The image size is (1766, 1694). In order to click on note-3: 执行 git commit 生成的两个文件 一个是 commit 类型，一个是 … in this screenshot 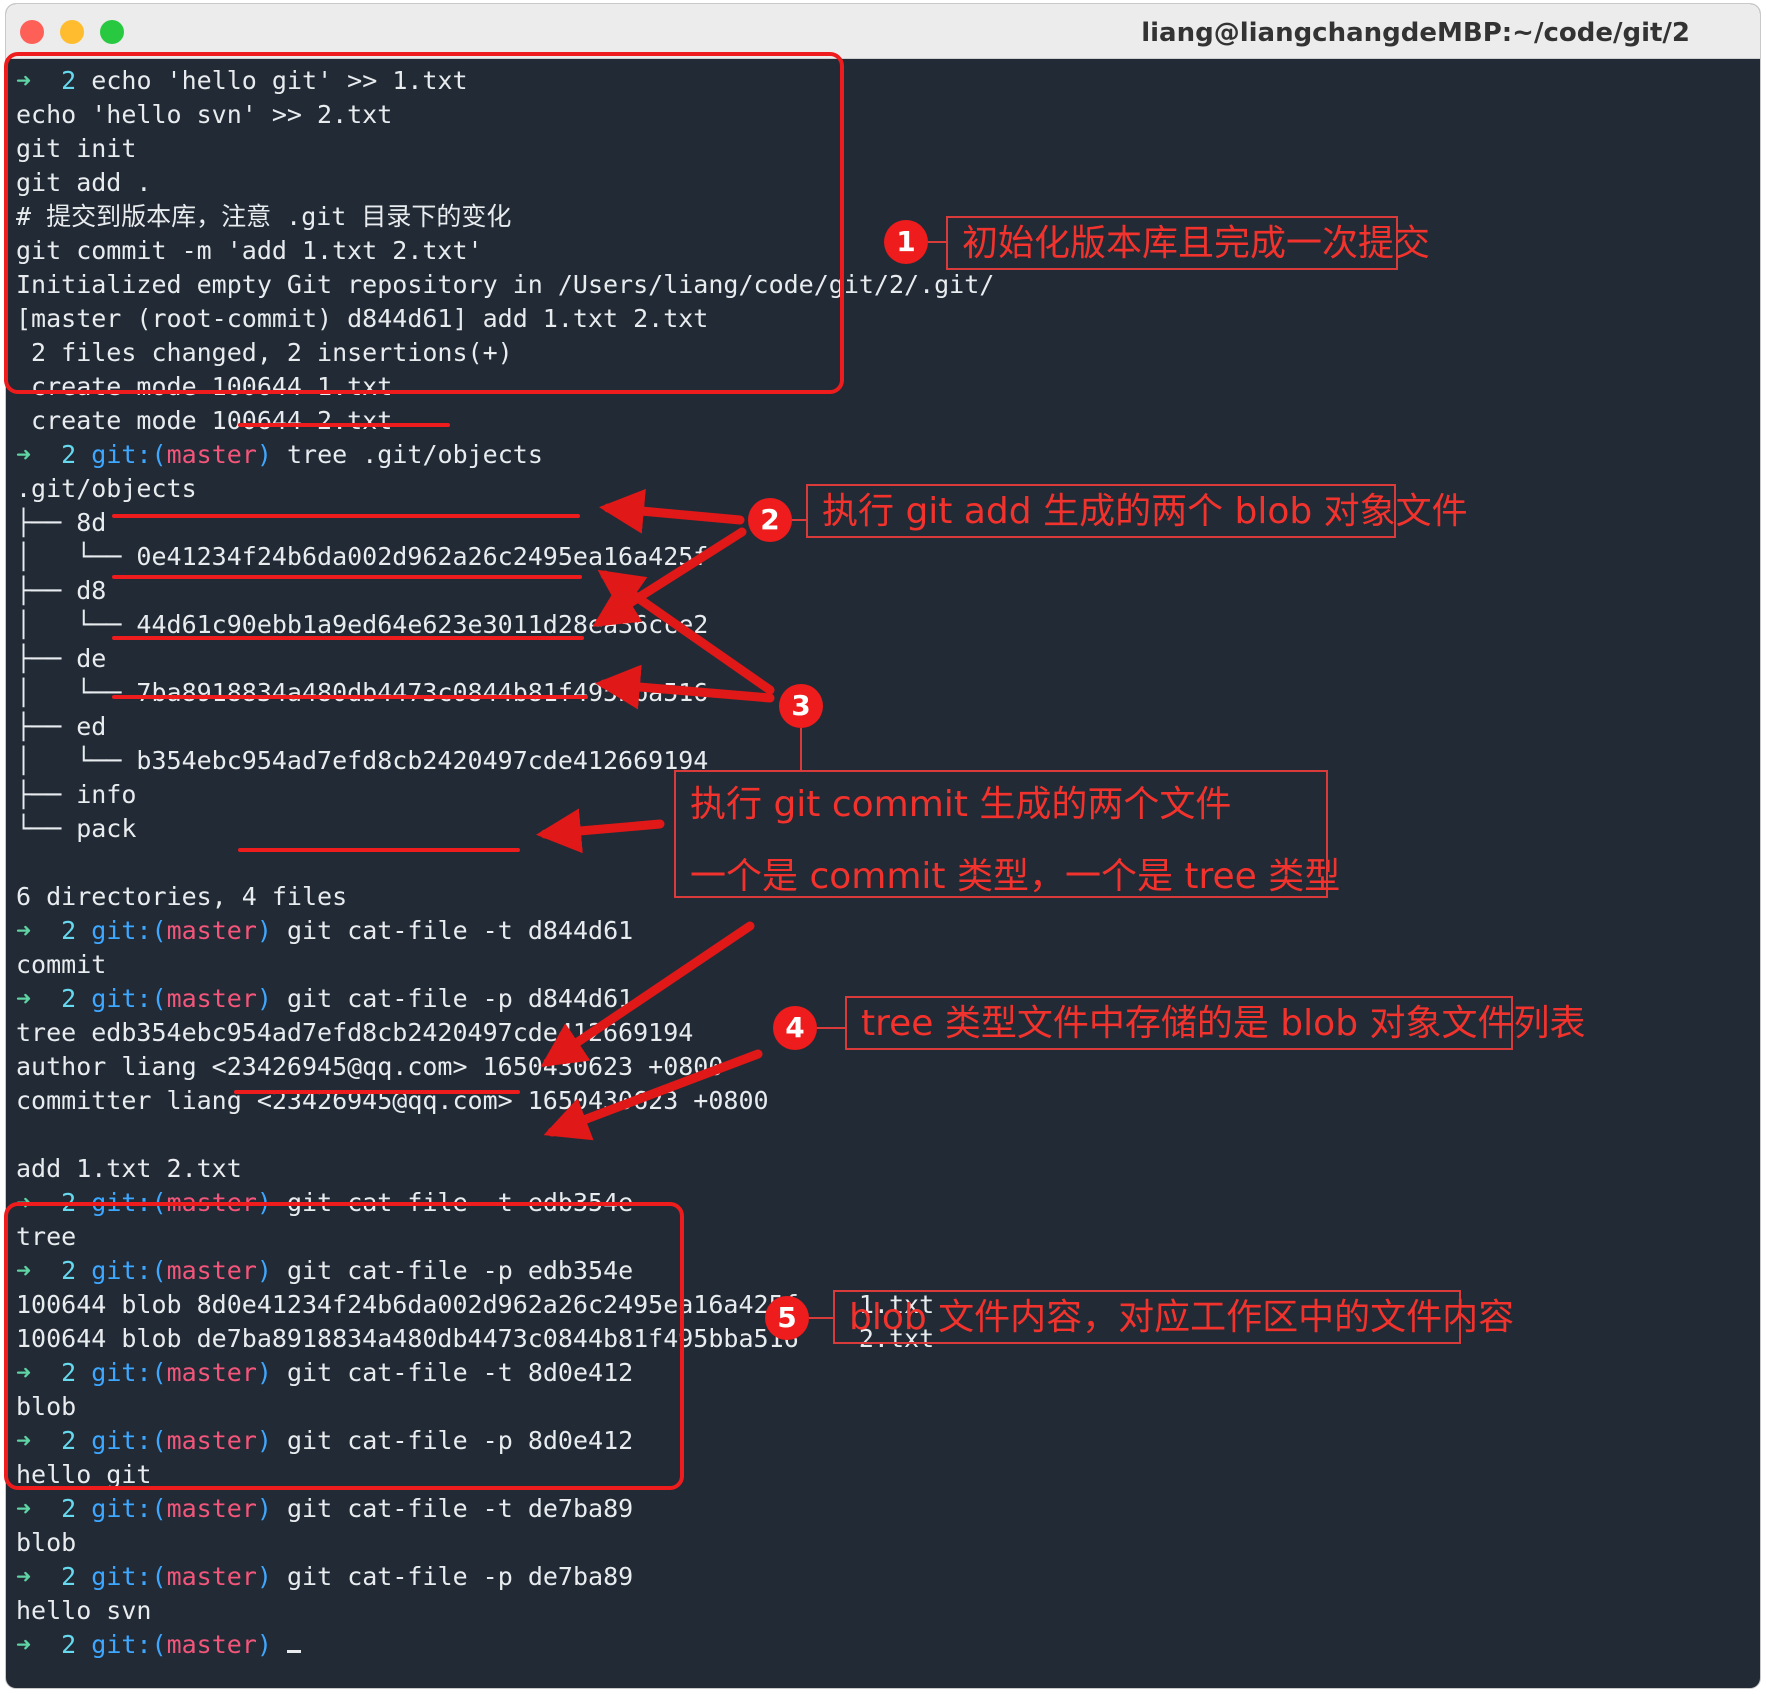, I will do `click(1007, 834)`.